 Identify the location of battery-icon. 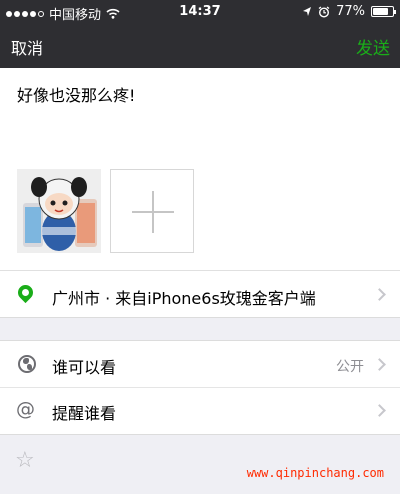
(383, 11).